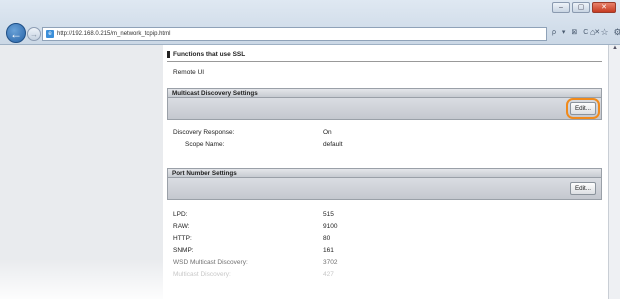 Image resolution: width=620 pixels, height=299 pixels. What do you see at coordinates (205, 144) in the screenshot?
I see `scope-name-label: Scope Name:` at bounding box center [205, 144].